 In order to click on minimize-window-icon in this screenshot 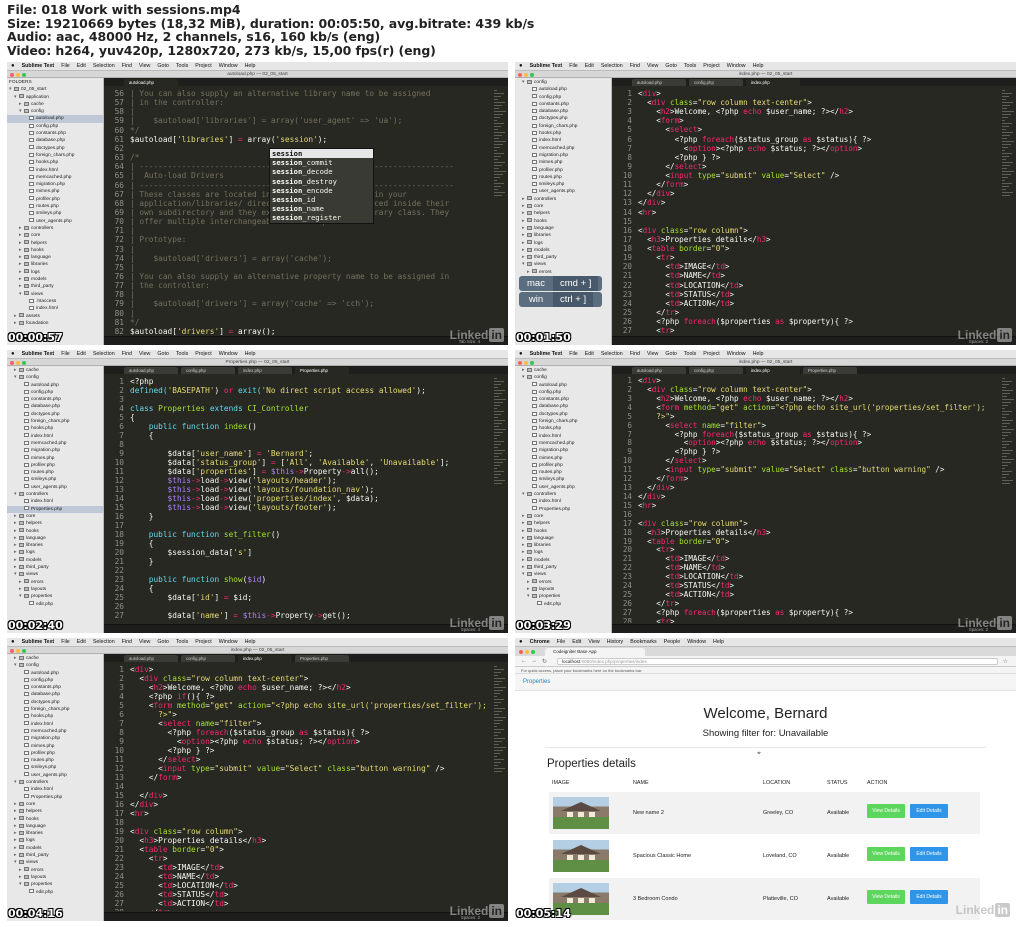, I will do `click(527, 651)`.